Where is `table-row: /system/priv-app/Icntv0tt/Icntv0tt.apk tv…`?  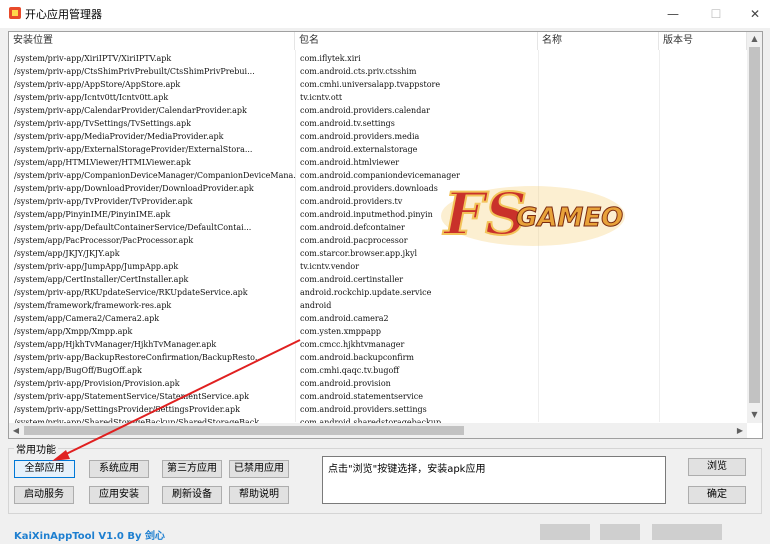
table-row: /system/priv-app/Icntv0tt/Icntv0tt.apk tv… is located at coordinates (378, 97).